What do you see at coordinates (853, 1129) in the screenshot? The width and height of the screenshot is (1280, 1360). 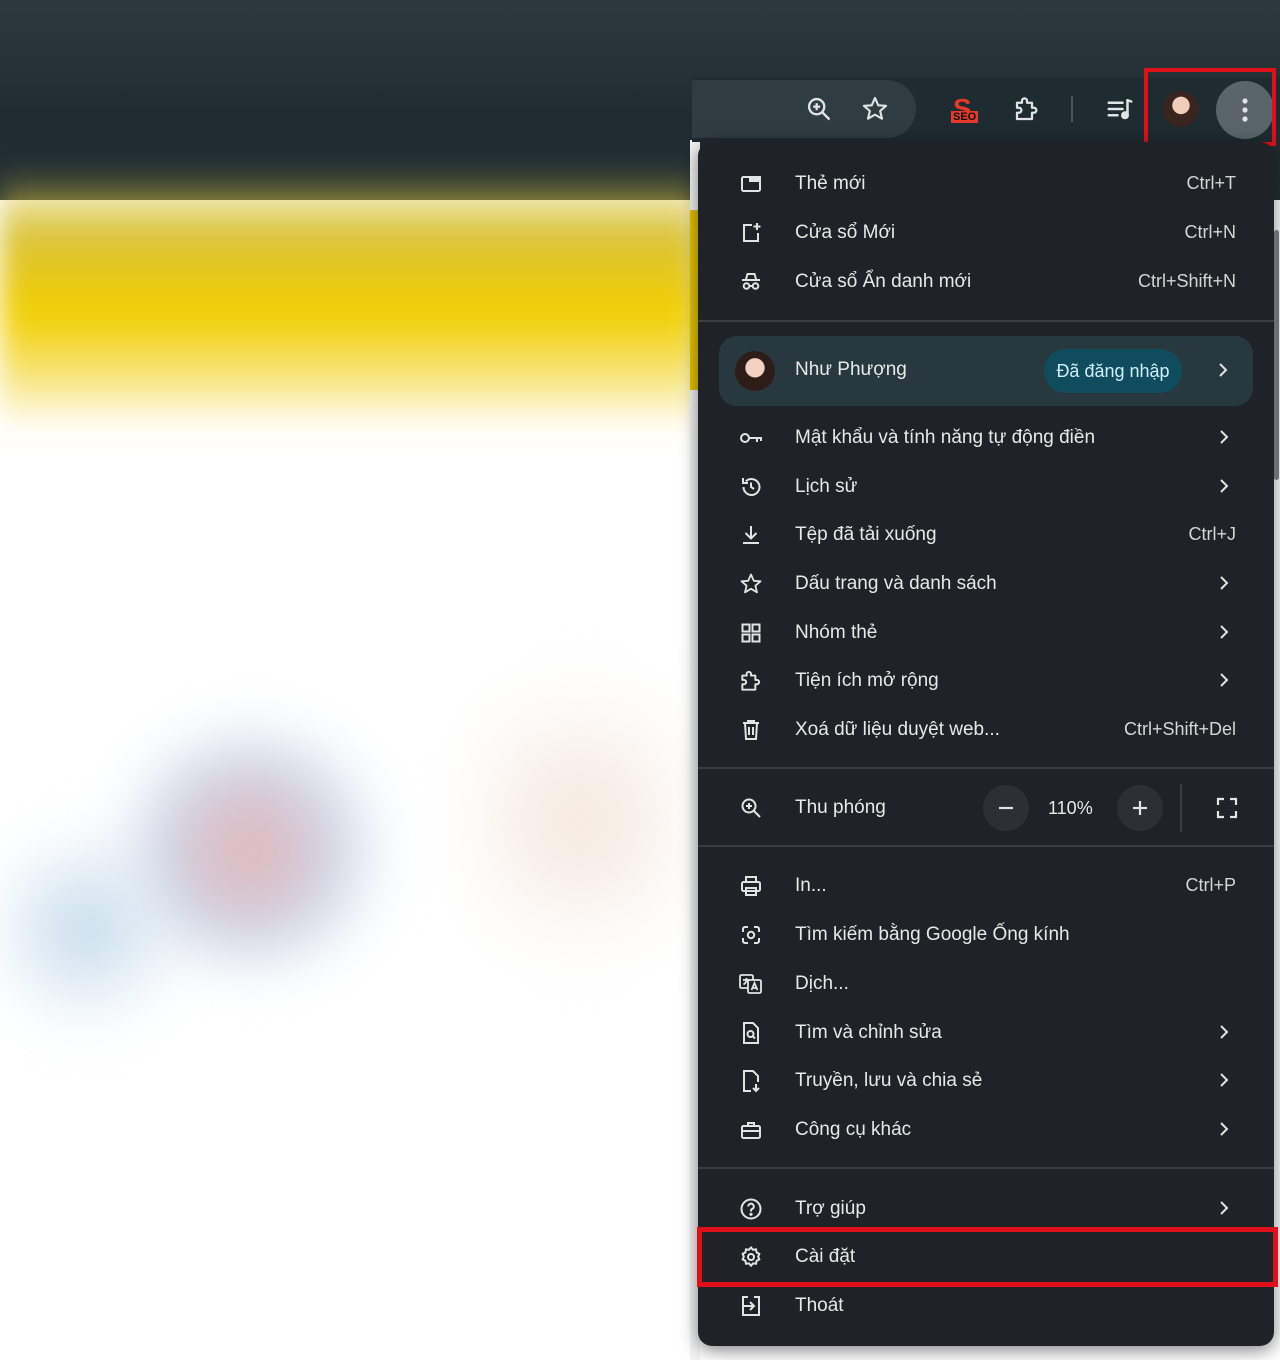 I see `menu-item-label: Công cụ khác` at bounding box center [853, 1129].